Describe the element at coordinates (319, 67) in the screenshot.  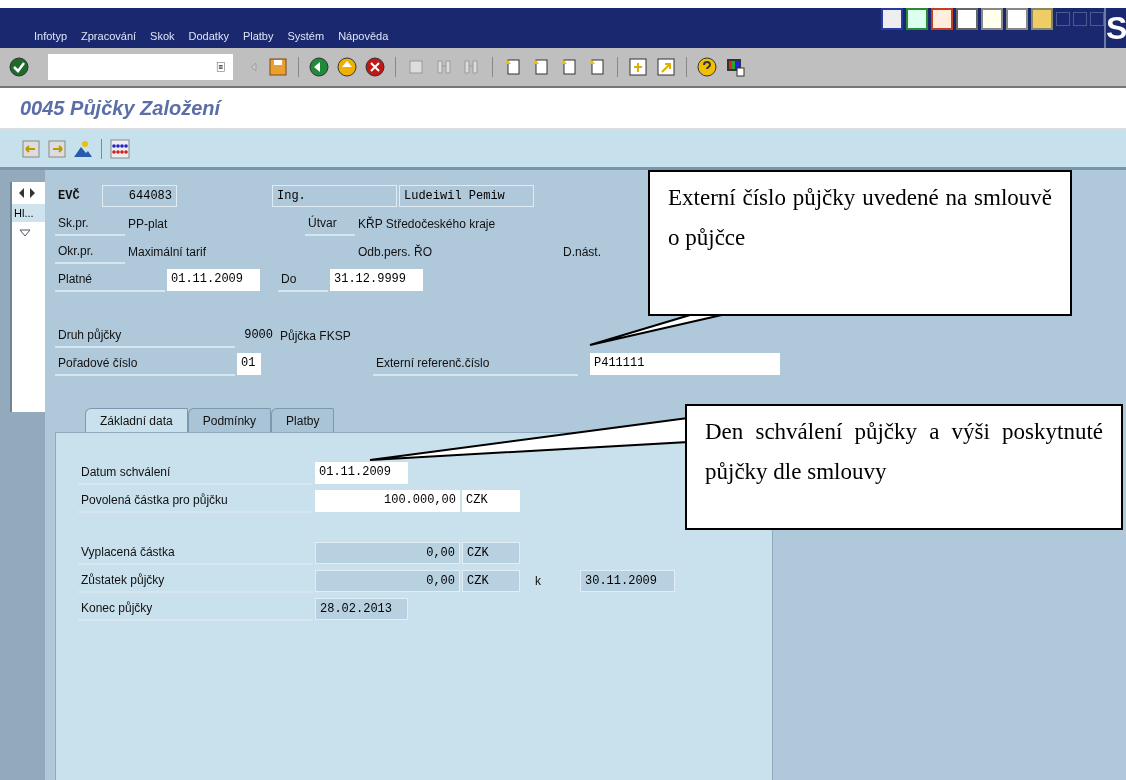
I see `back-icon` at that location.